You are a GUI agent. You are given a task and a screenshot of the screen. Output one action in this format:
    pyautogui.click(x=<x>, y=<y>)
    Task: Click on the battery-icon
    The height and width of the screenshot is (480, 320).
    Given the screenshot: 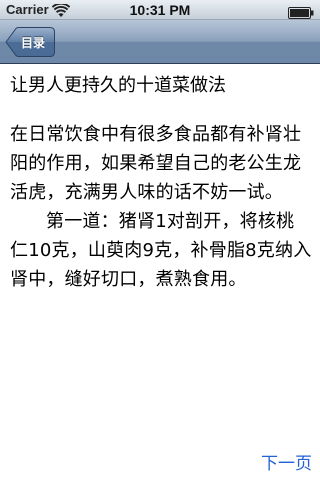 What is the action you would take?
    pyautogui.click(x=301, y=11)
    